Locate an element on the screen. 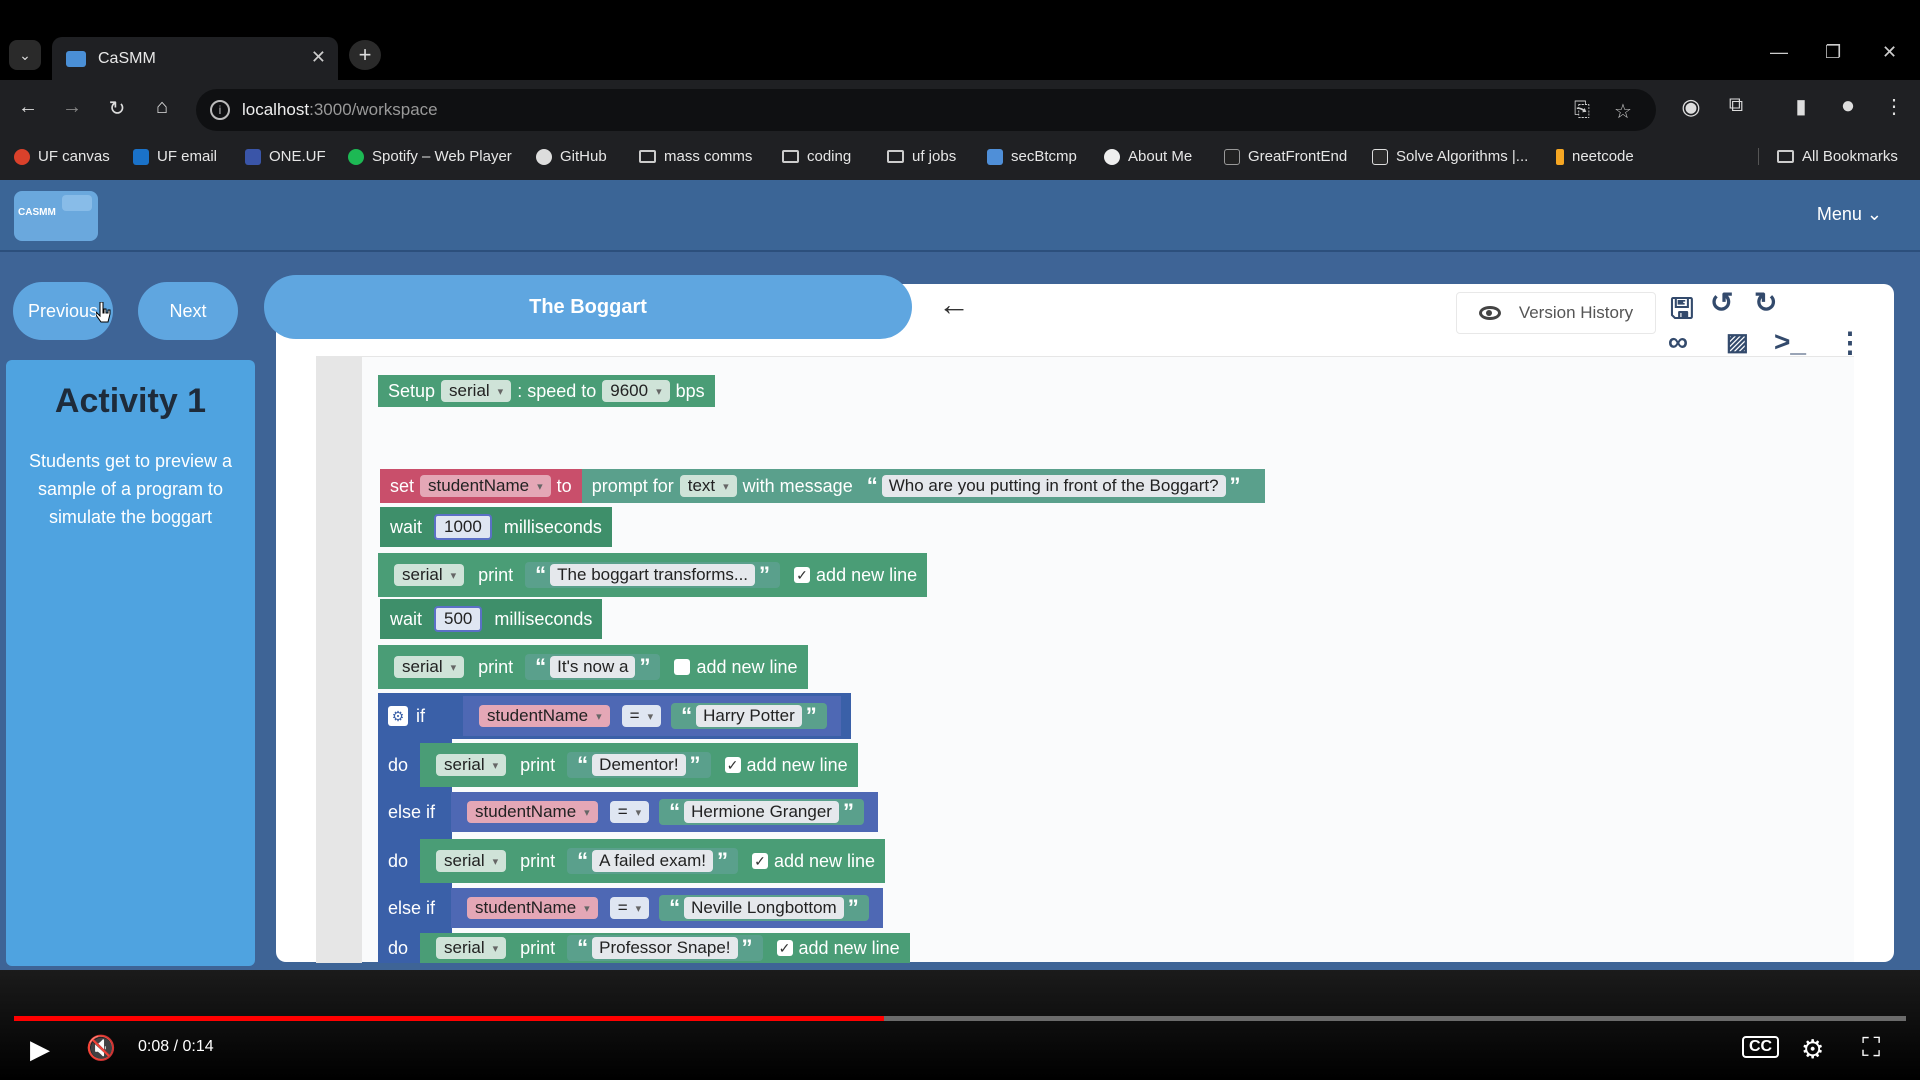  string-block: “Hermione Granger” is located at coordinates (761, 812).